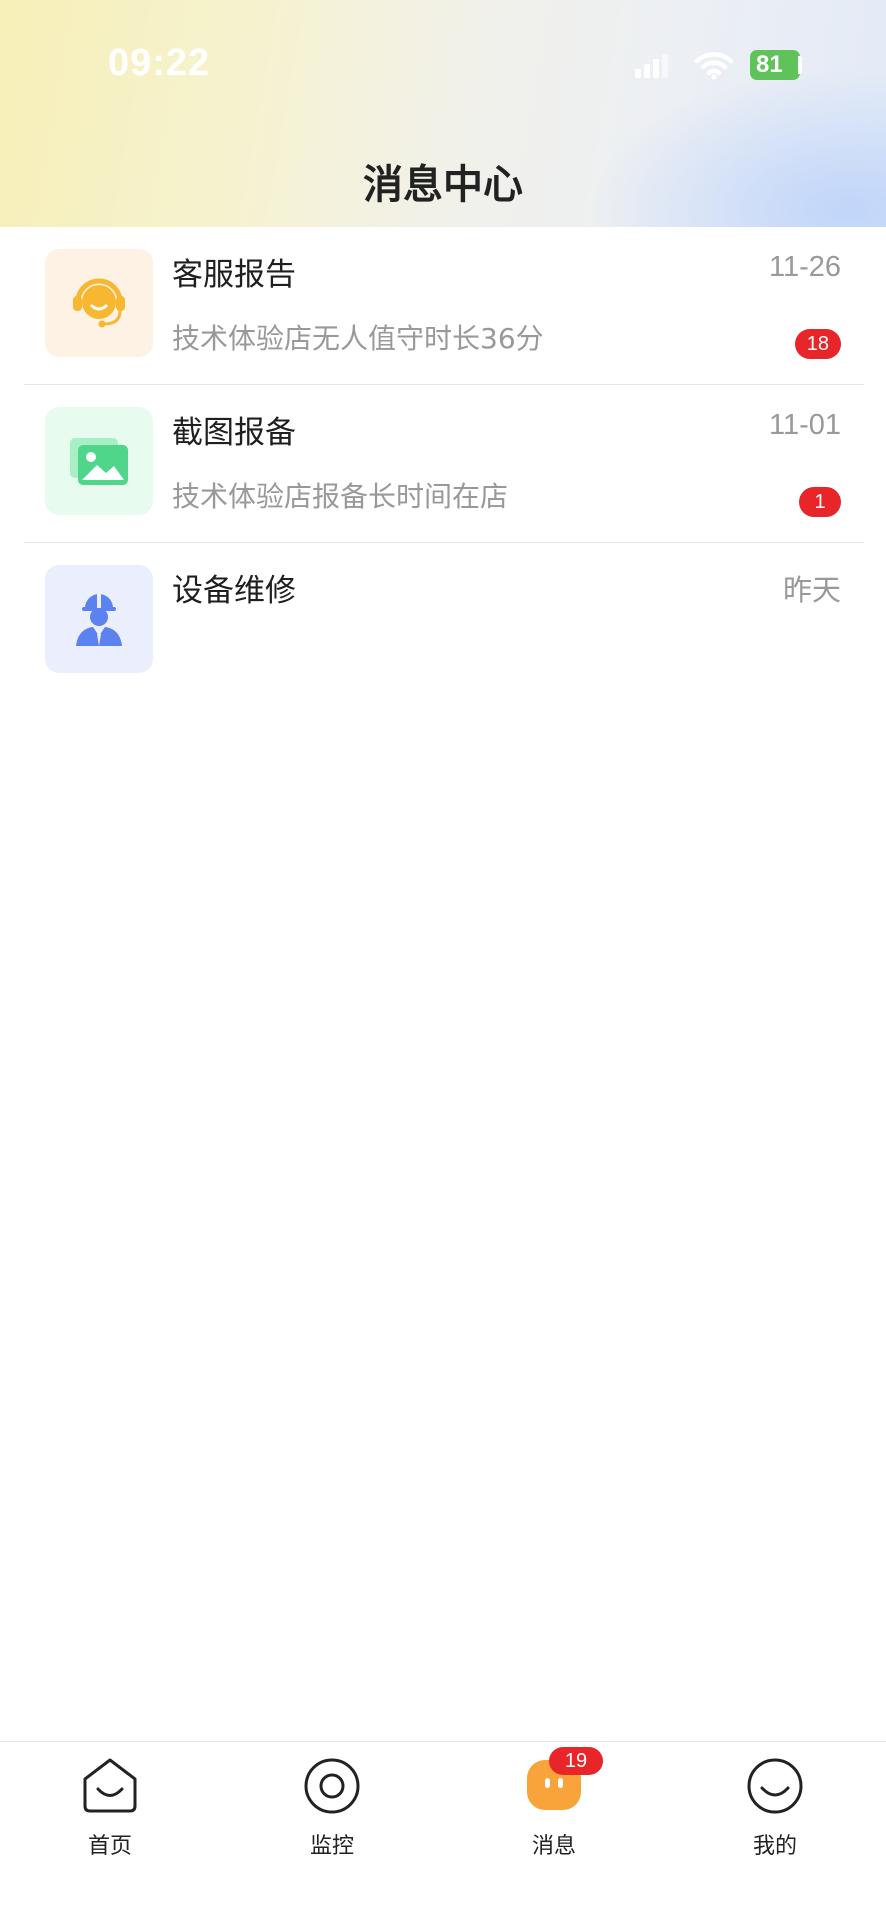 The height and width of the screenshot is (1921, 886). Describe the element at coordinates (651, 66) in the screenshot. I see `cellular-signal-icon` at that location.